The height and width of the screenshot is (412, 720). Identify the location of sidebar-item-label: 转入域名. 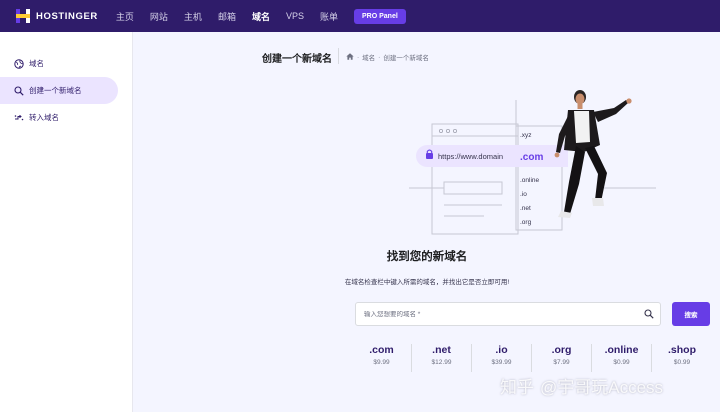
(44, 117).